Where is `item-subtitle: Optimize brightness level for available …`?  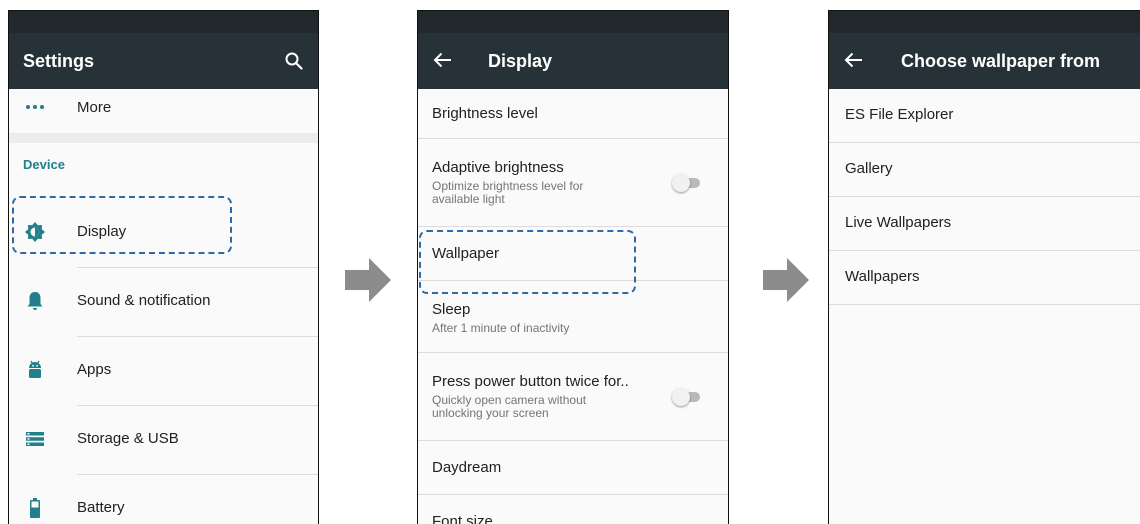
item-subtitle: Optimize brightness level for available … is located at coordinates (508, 192).